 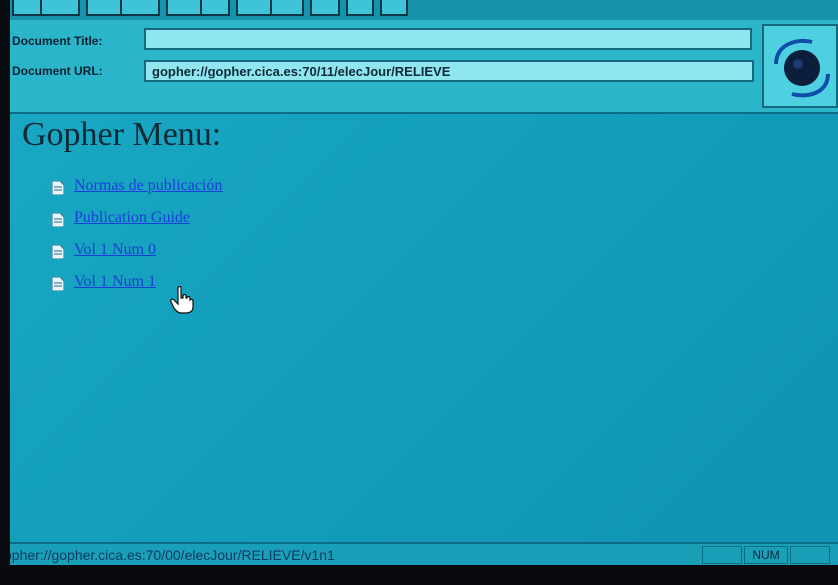 I want to click on document-url-label: Document URL:, so click(x=57, y=71).